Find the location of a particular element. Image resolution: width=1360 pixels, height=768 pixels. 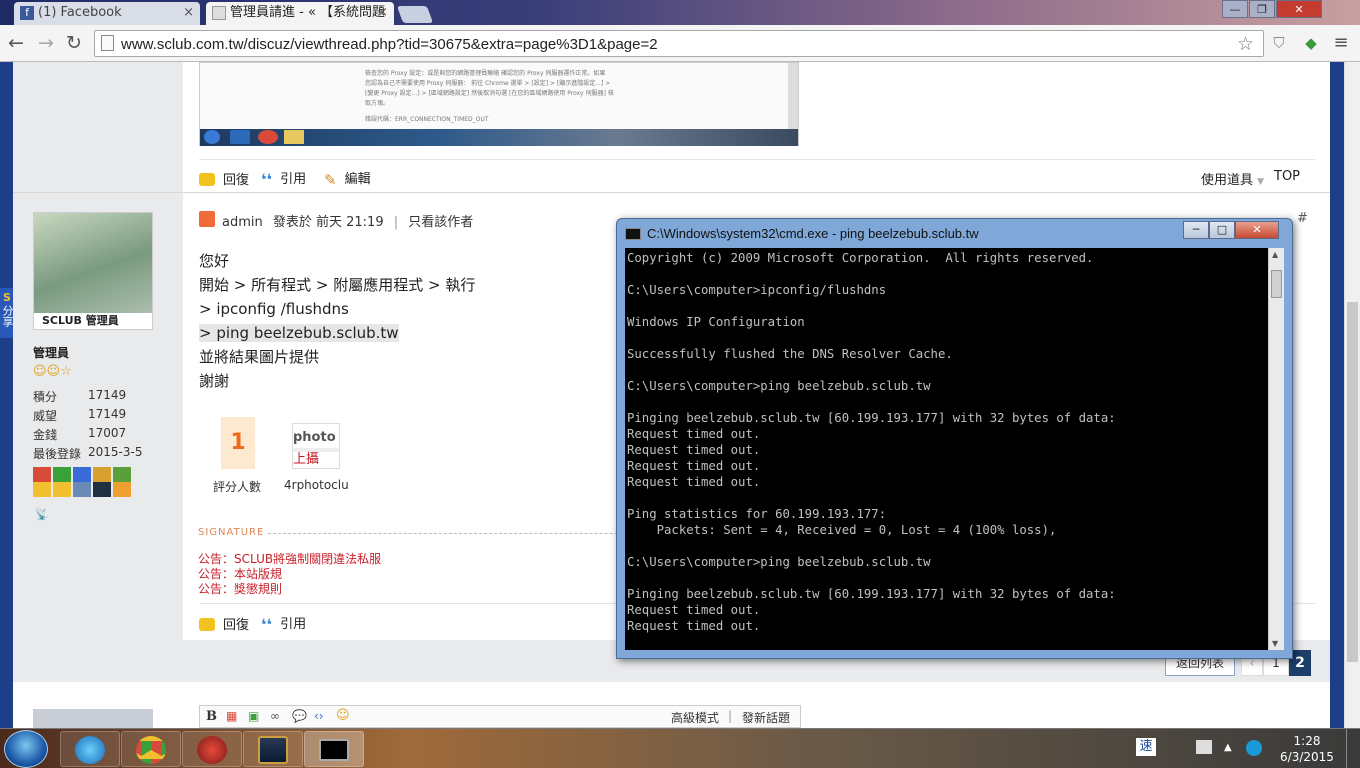

taskbar-app is located at coordinates (212, 749).